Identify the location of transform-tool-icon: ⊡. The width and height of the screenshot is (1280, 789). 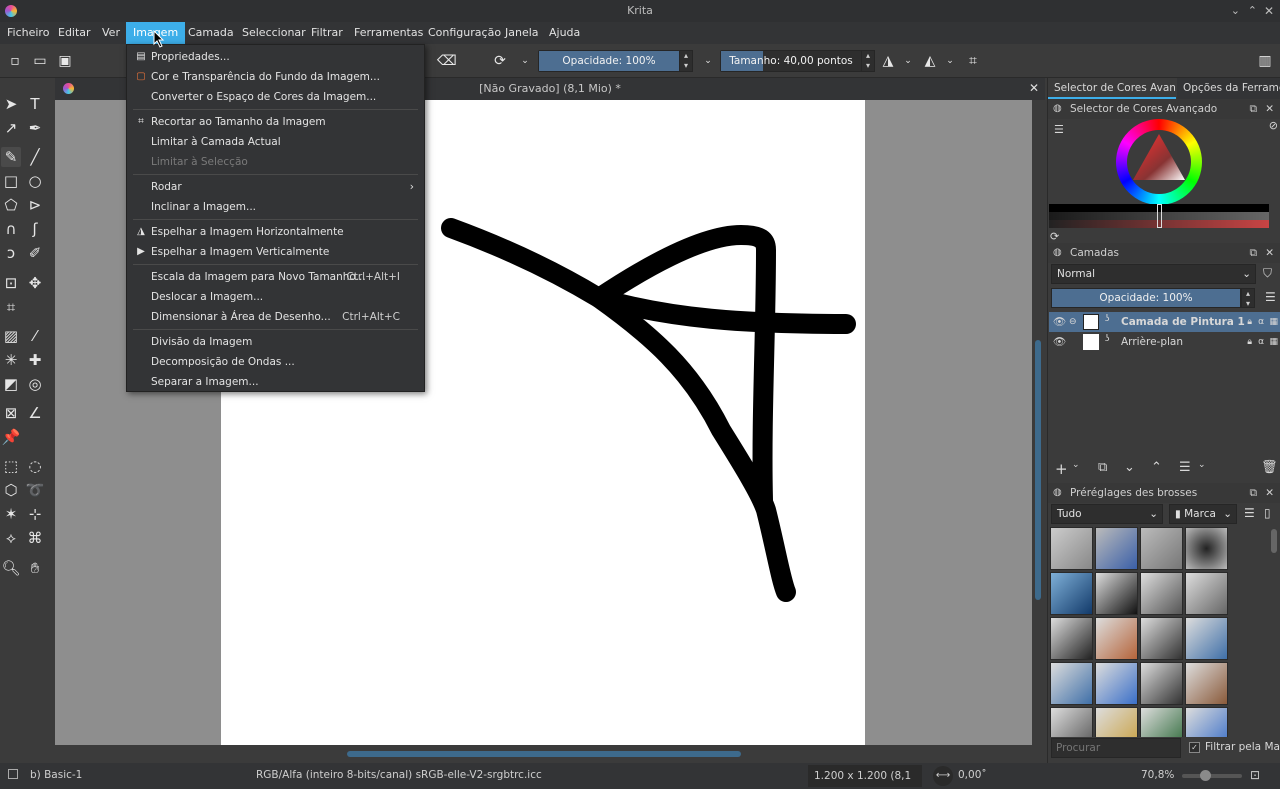
(11, 283).